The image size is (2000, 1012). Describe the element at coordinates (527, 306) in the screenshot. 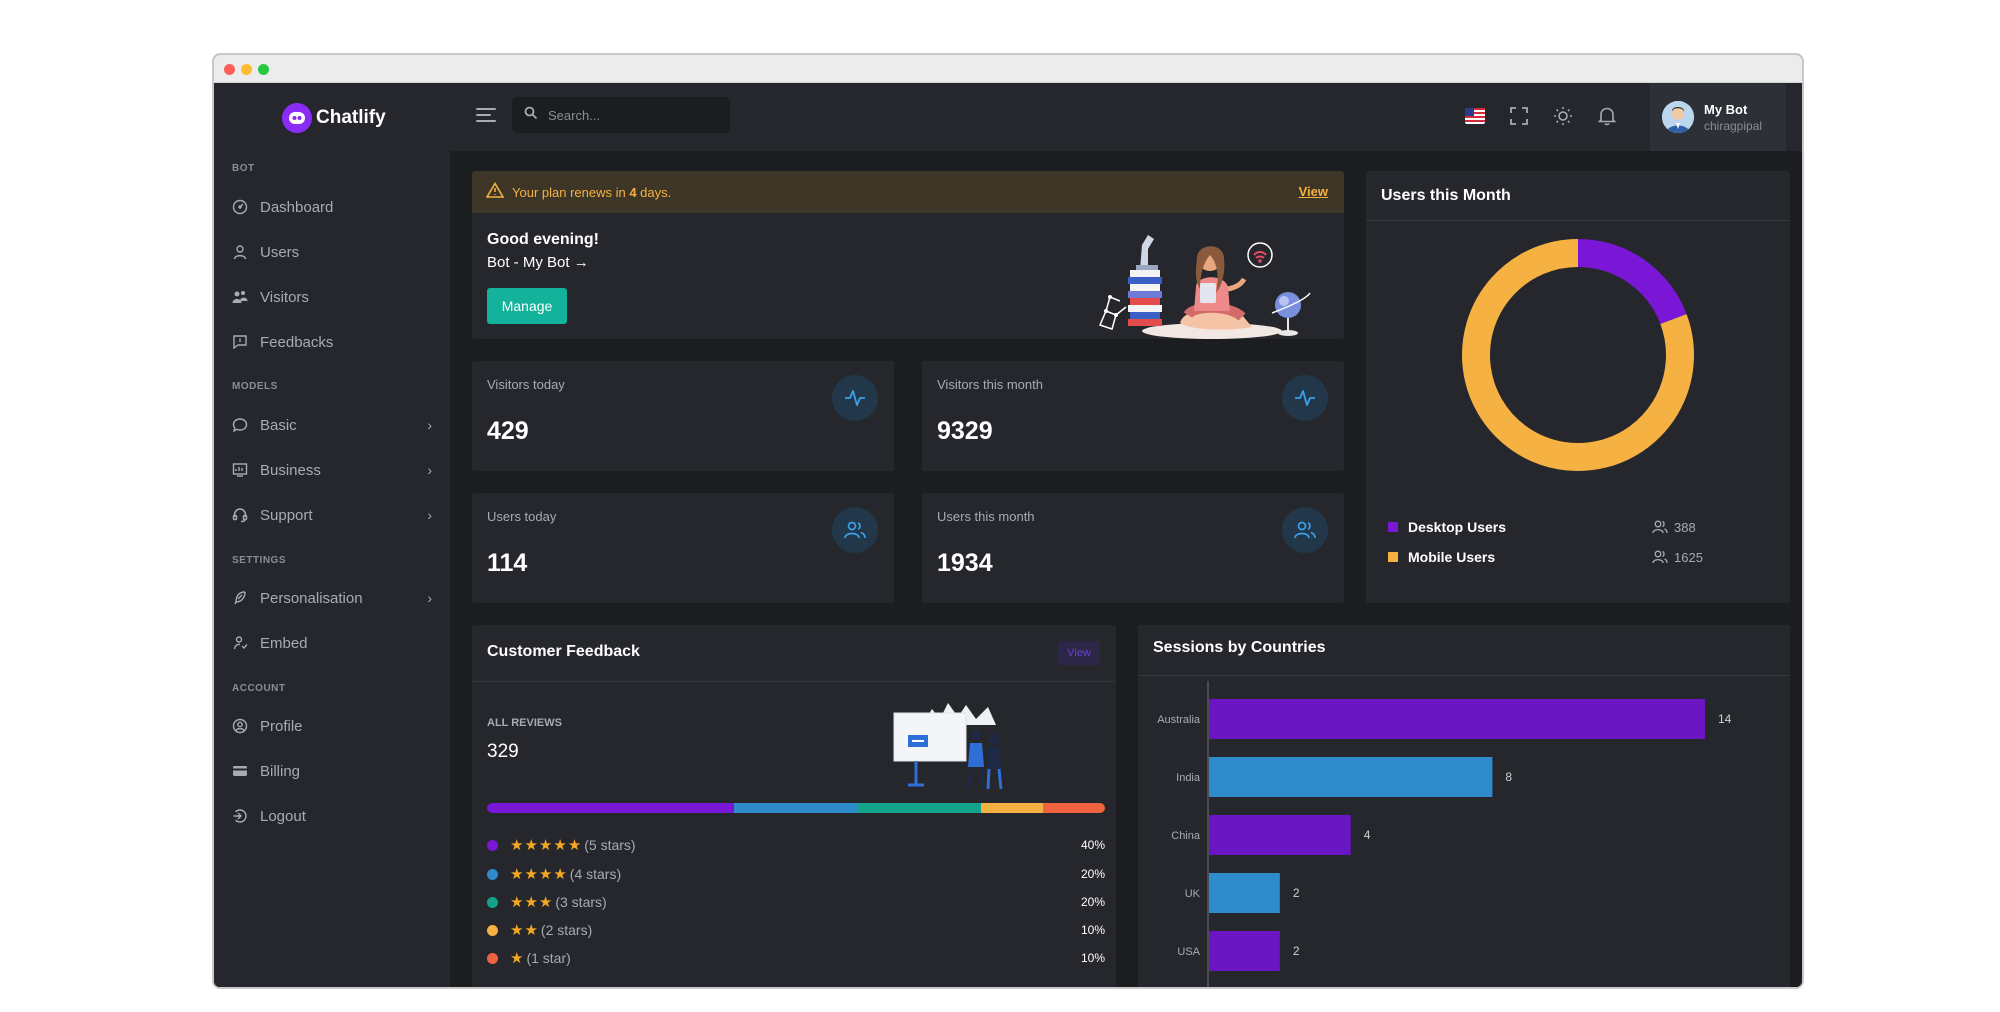

I see `manage-button: Manage` at that location.